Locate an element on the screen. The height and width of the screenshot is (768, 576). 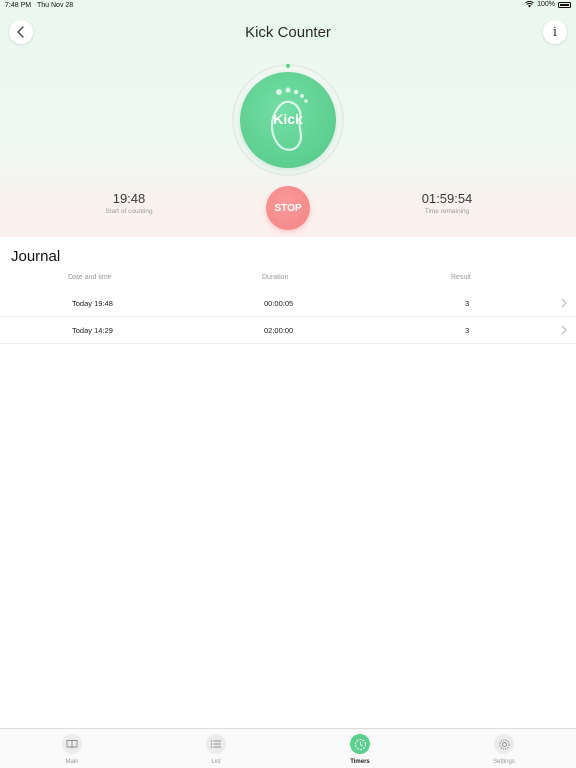
tab-list: List is located at coordinates (216, 749).